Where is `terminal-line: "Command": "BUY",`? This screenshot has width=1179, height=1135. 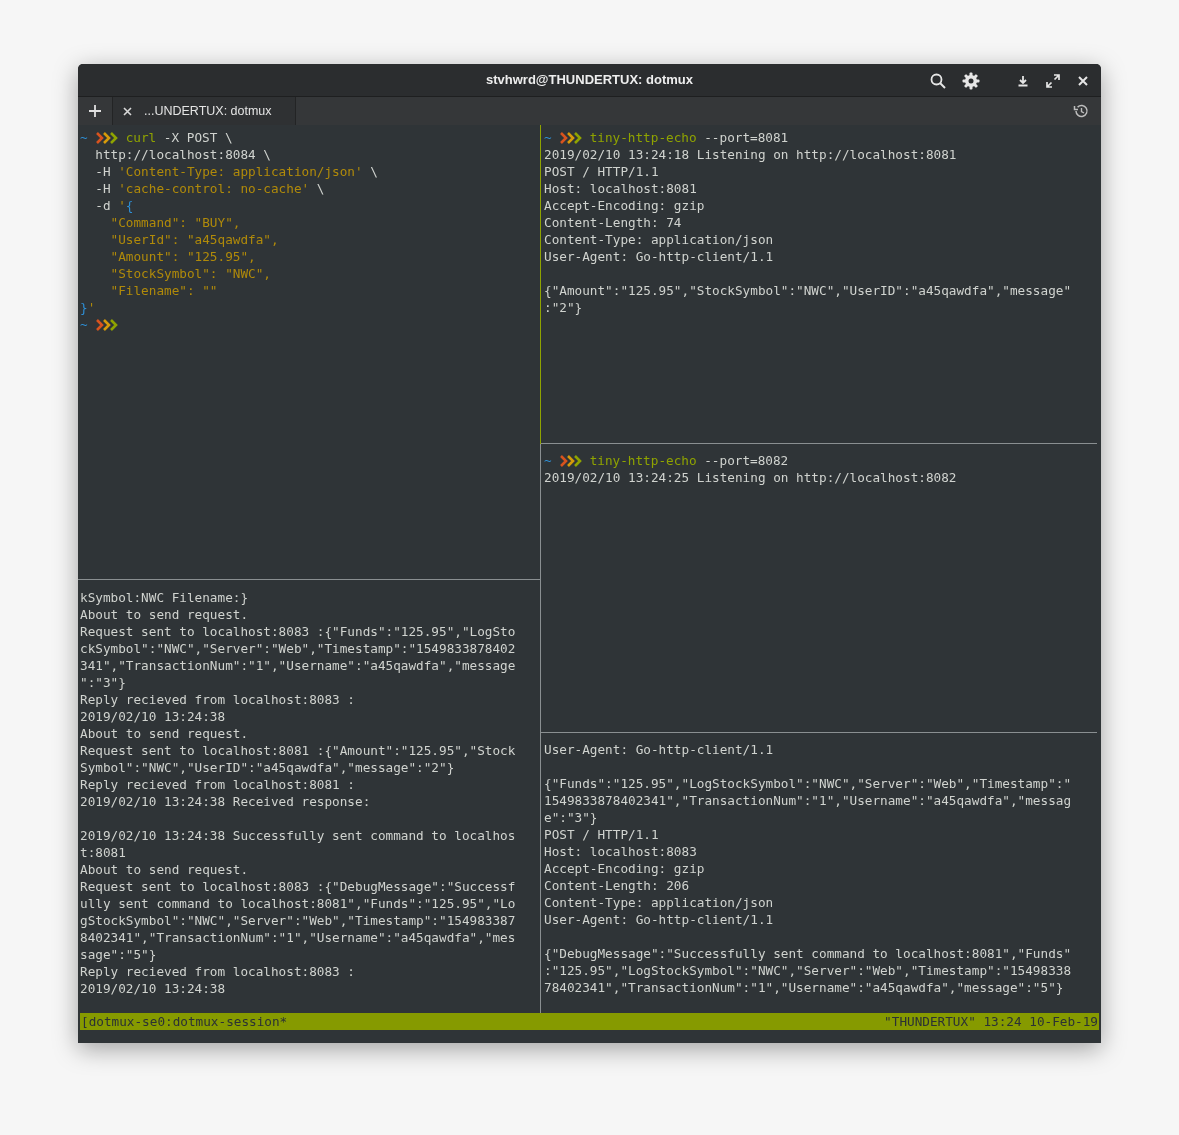
terminal-line: "Command": "BUY", is located at coordinates (175, 222).